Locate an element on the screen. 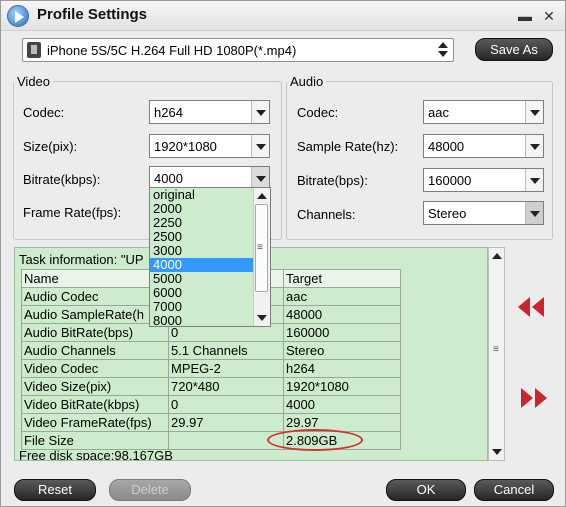 This screenshot has height=507, width=566. cell-name: Video BitRate(kbps) is located at coordinates (95, 404).